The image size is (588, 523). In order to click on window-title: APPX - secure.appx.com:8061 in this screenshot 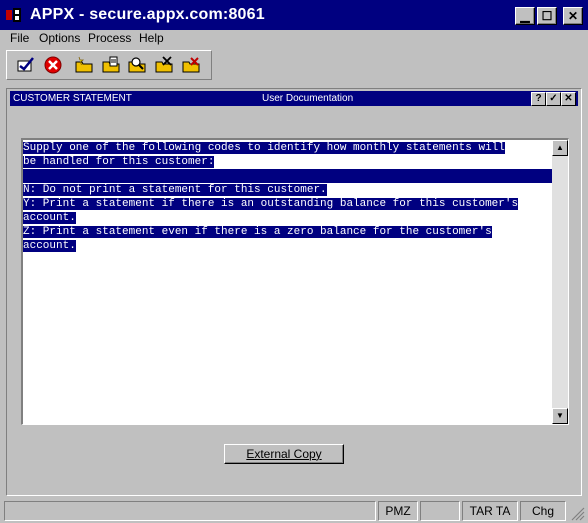, I will do `click(147, 14)`.